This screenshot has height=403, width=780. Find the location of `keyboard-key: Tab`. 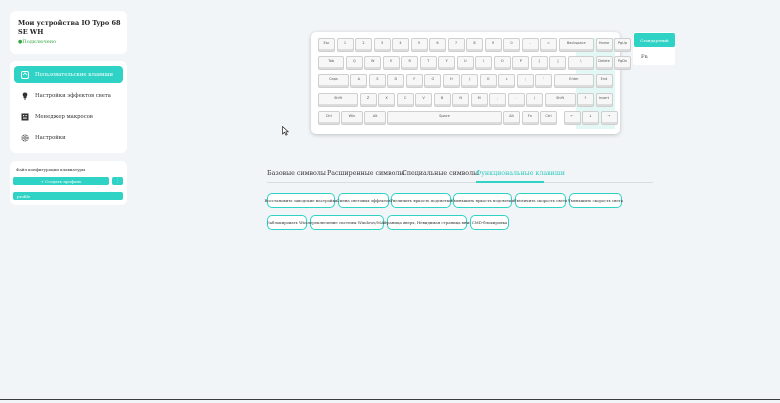

keyboard-key: Tab is located at coordinates (331, 63).